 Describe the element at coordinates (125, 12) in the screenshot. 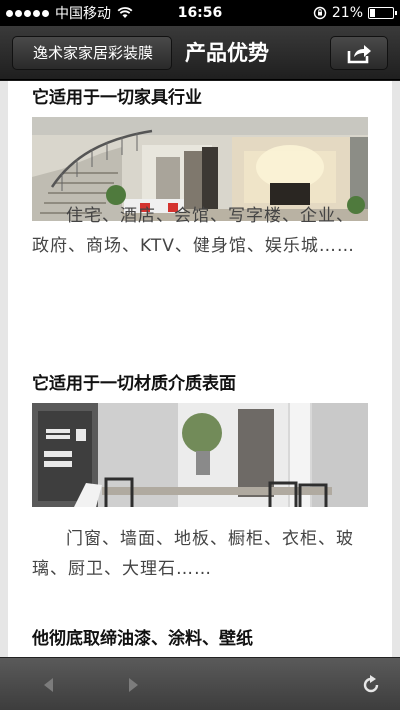

I see `wifi-icon` at that location.